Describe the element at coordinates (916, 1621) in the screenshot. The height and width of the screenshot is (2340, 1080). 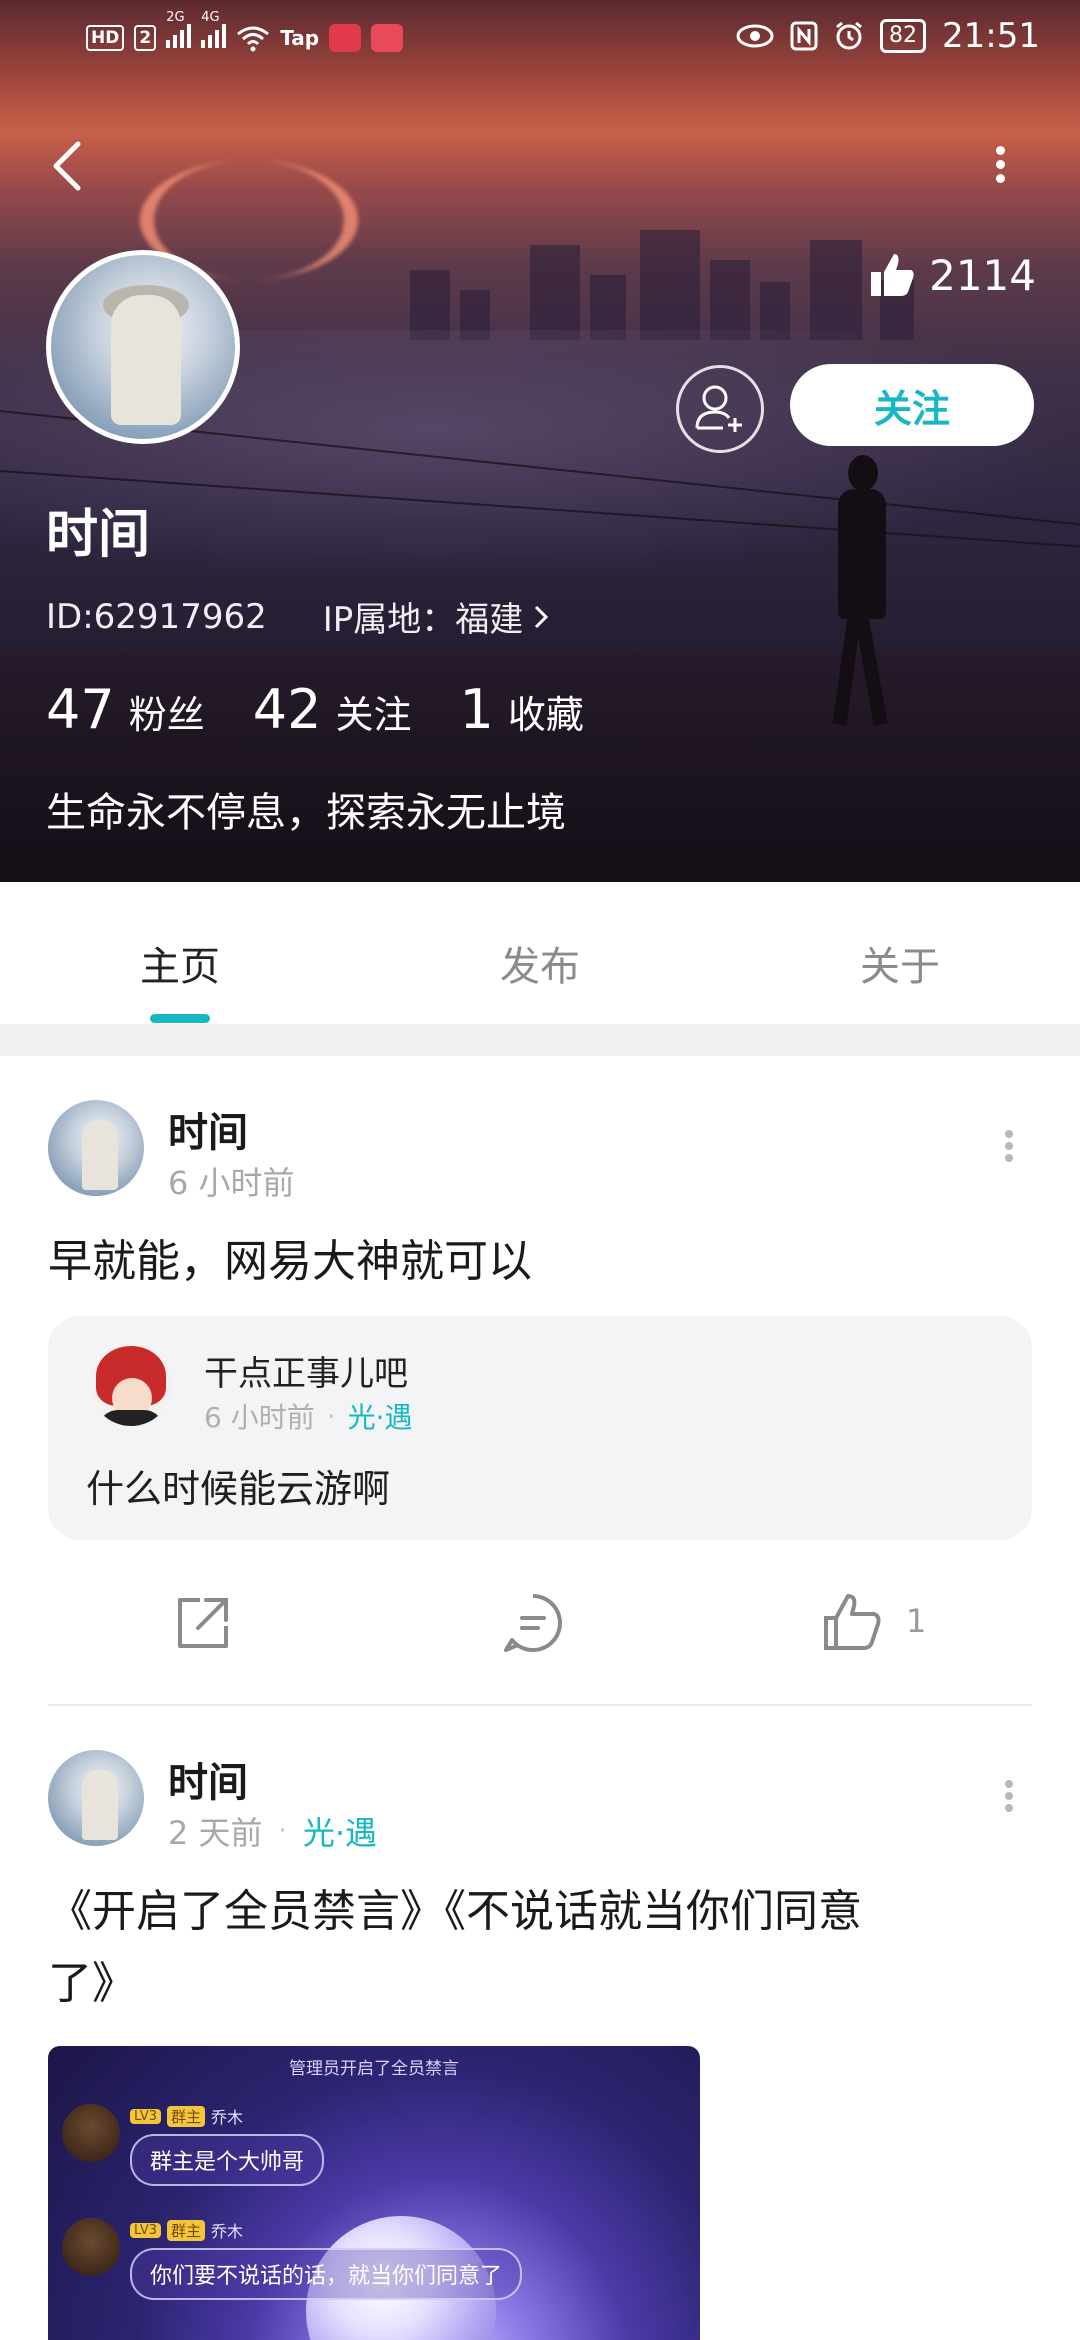
I see `like-count: 1` at that location.